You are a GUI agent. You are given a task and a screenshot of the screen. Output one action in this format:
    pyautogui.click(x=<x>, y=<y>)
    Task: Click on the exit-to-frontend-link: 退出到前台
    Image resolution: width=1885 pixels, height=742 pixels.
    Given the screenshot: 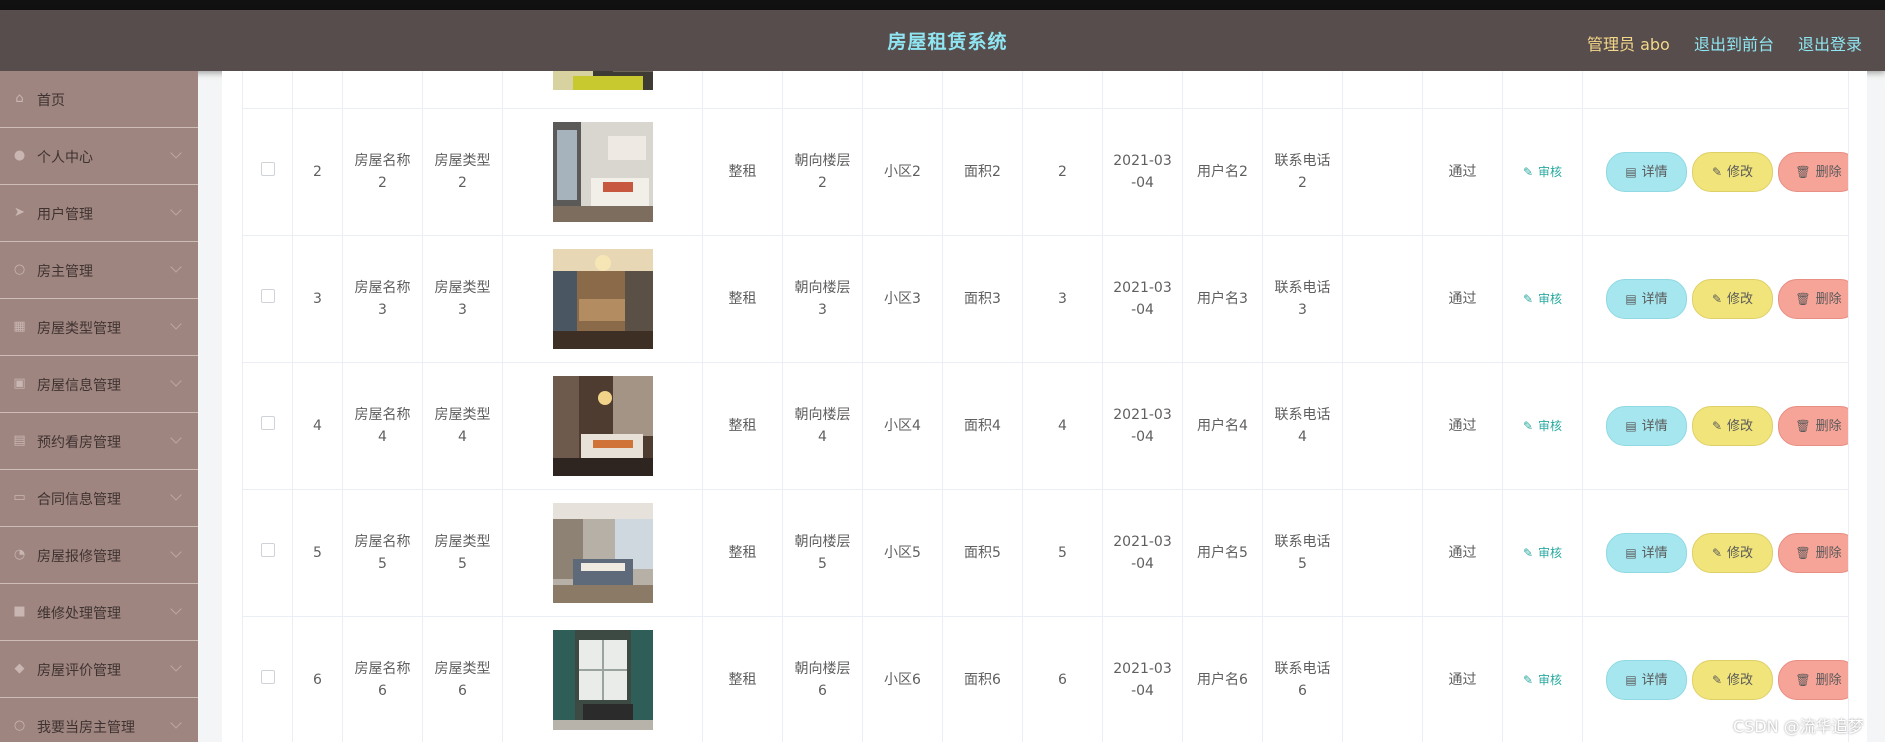 What is the action you would take?
    pyautogui.click(x=1734, y=43)
    